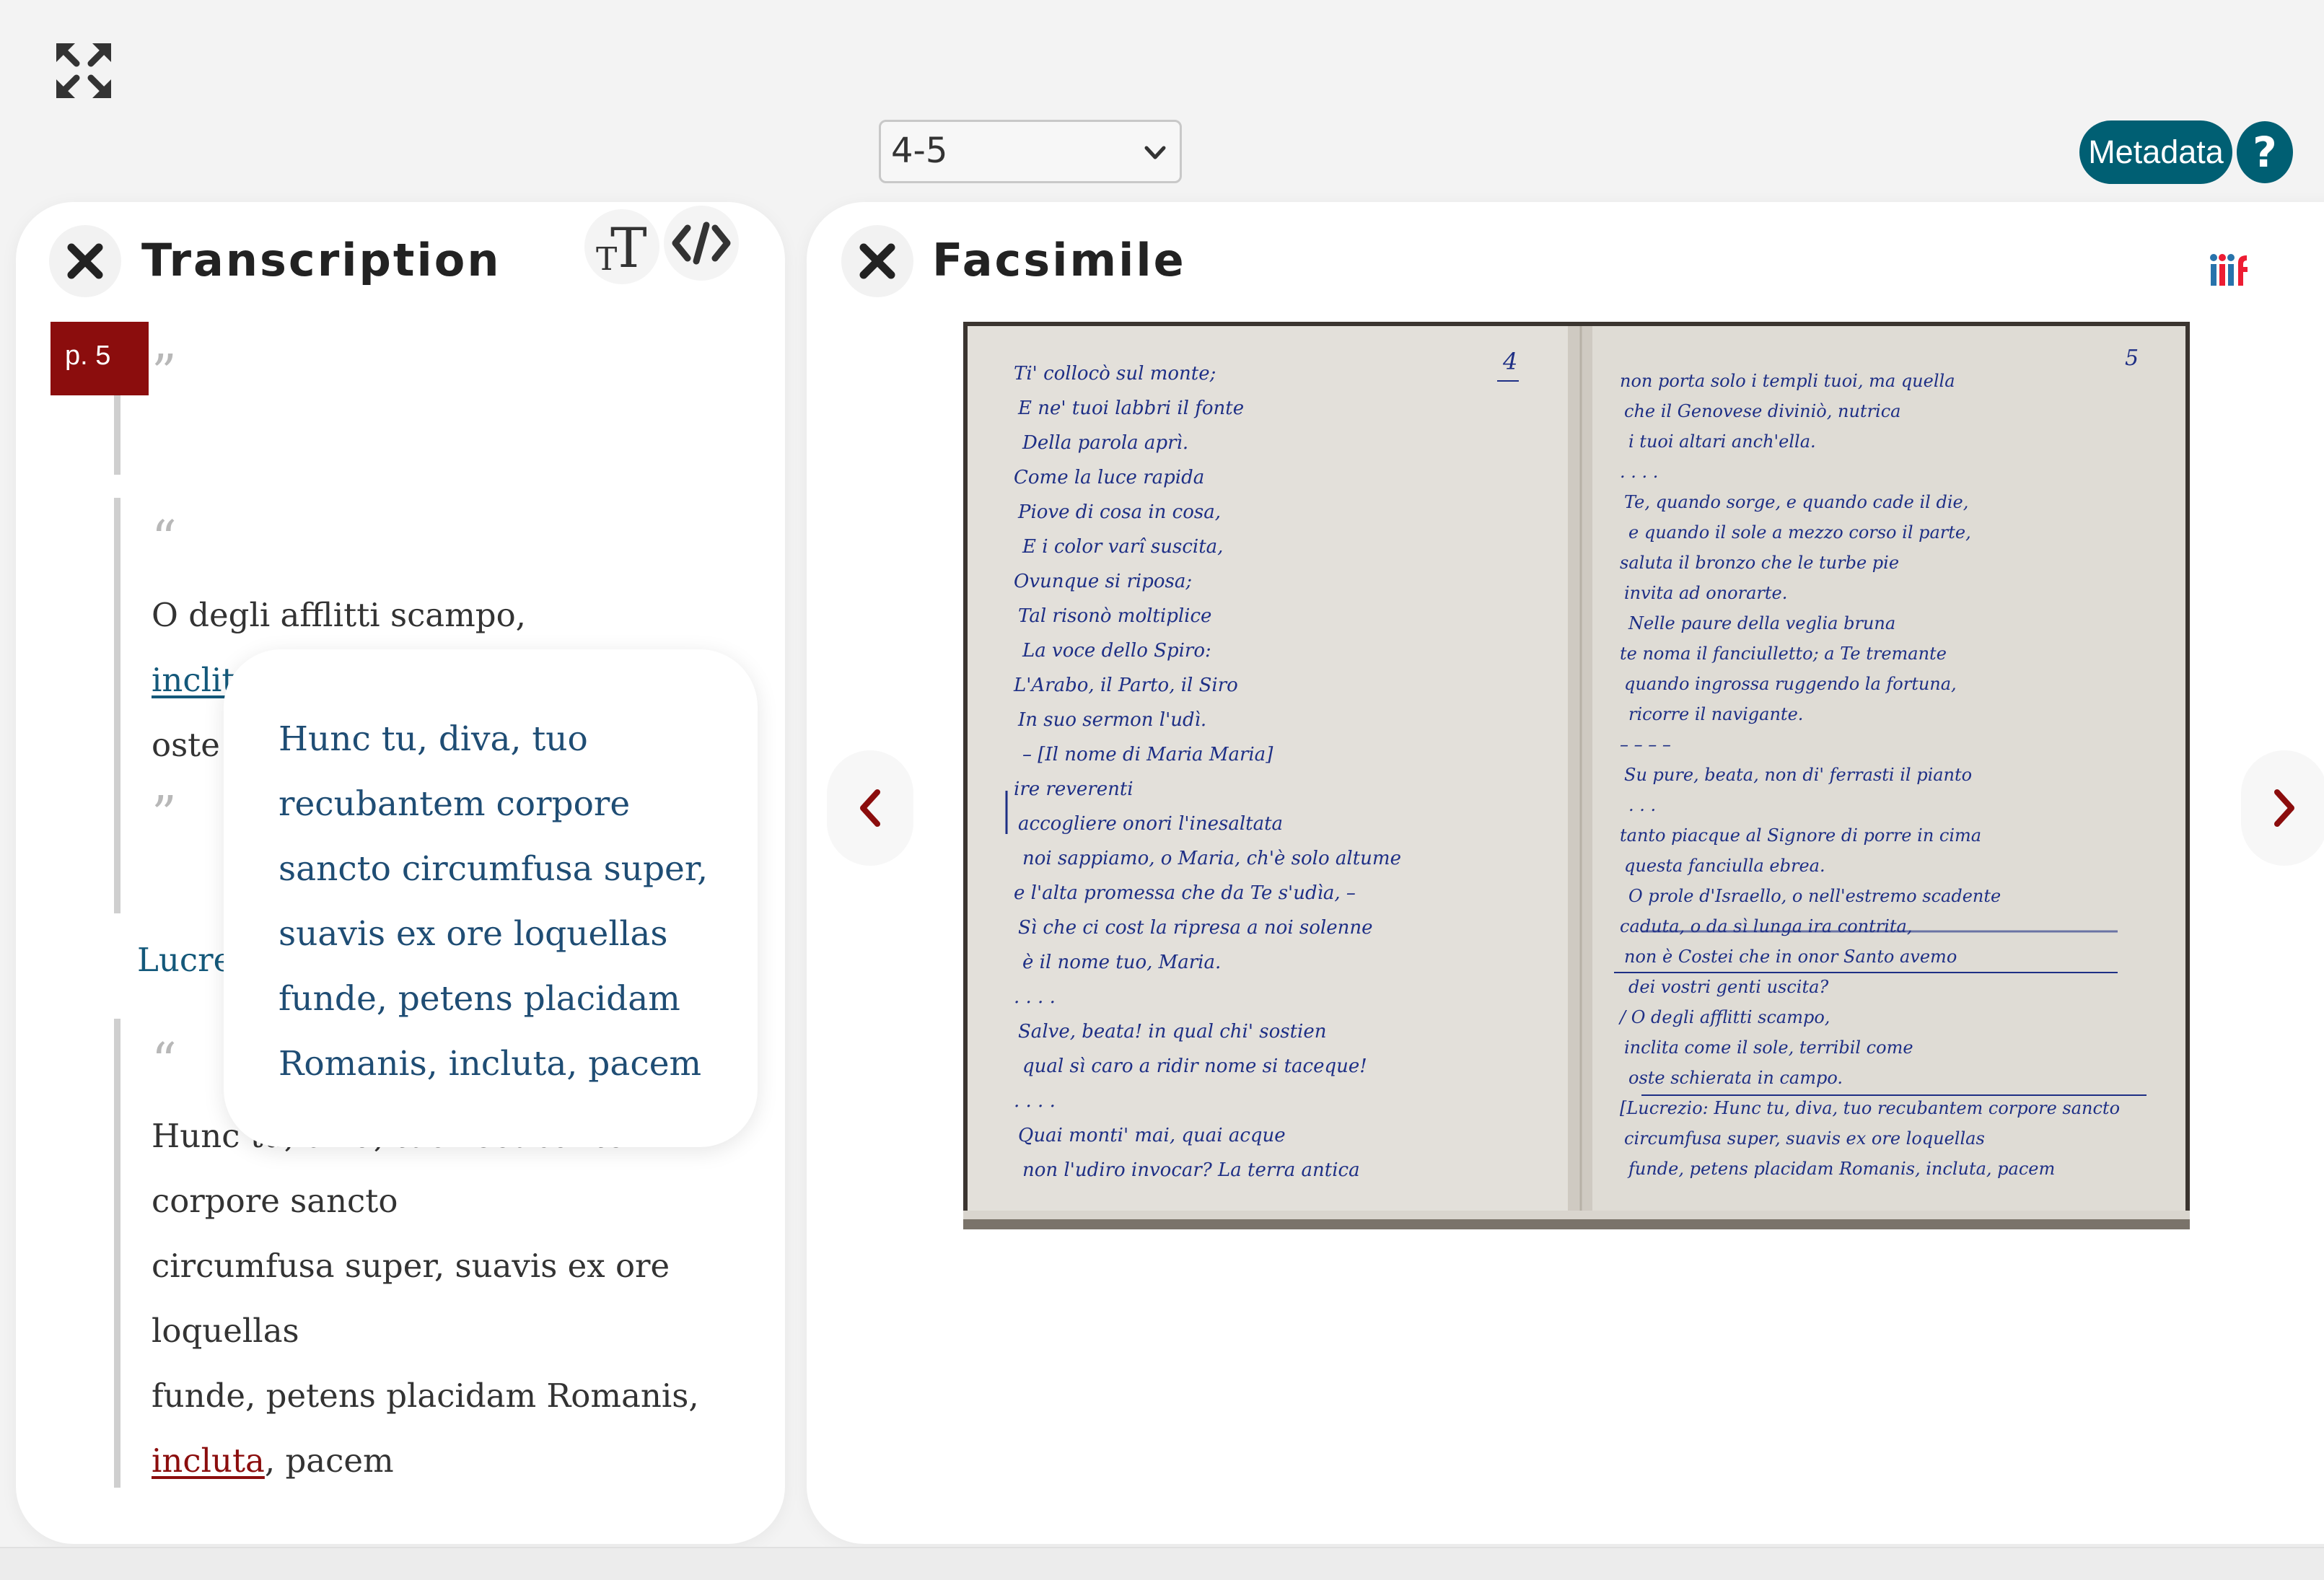  Describe the element at coordinates (1768, 1047) in the screenshot. I see `manuscript-line: inclita come il sole, terribil come` at that location.